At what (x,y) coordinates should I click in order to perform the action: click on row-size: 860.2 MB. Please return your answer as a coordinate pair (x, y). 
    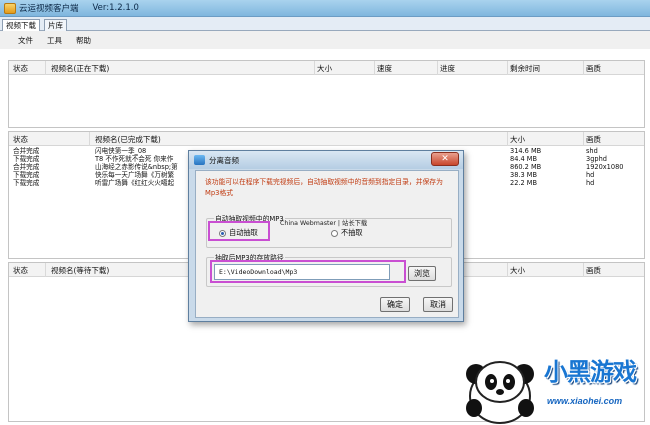
    Looking at the image, I should click on (526, 167).